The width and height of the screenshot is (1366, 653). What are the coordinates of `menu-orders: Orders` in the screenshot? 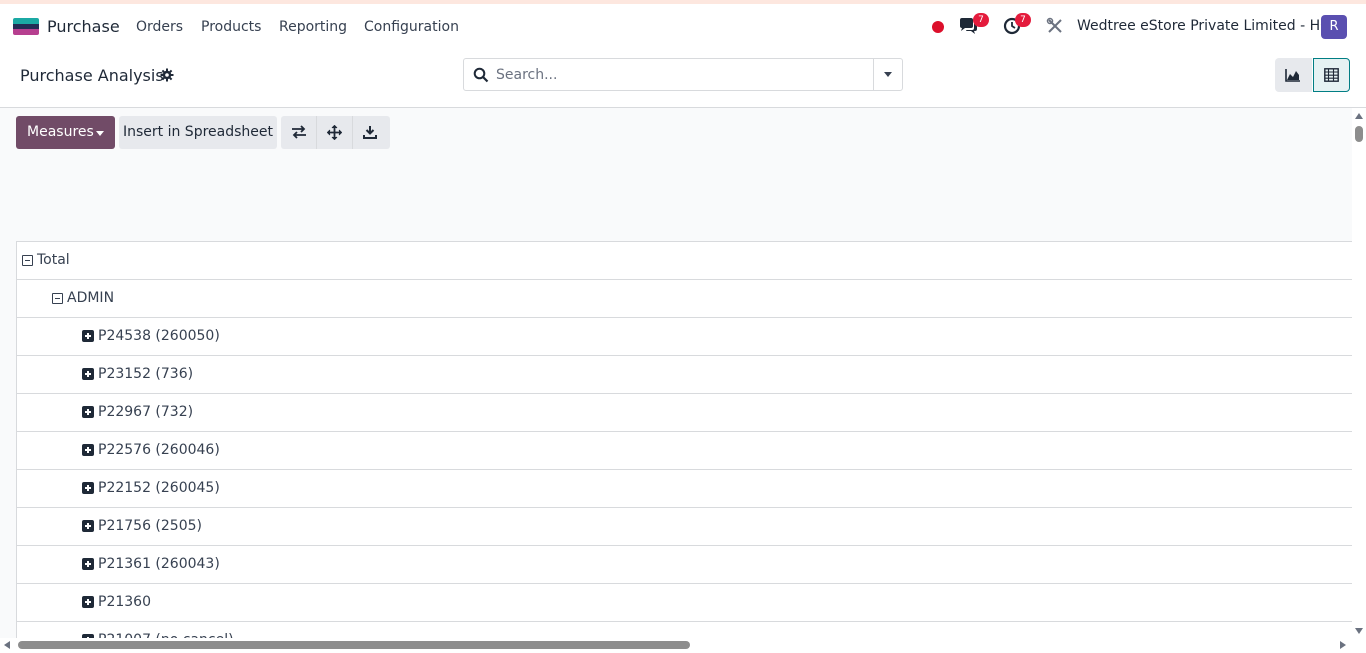 It's located at (159, 27).